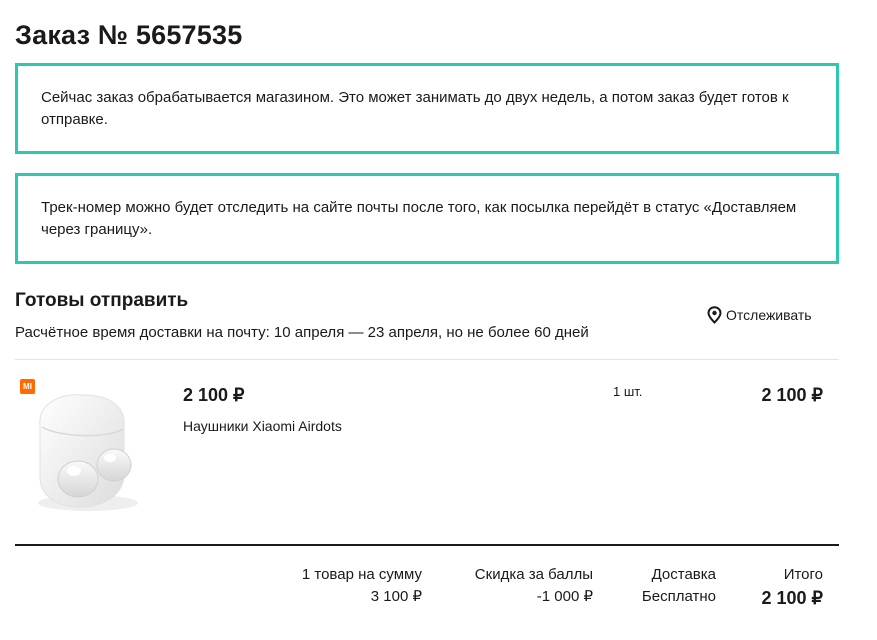 The image size is (877, 640). I want to click on item-total: 2 100 ₽, so click(792, 395).